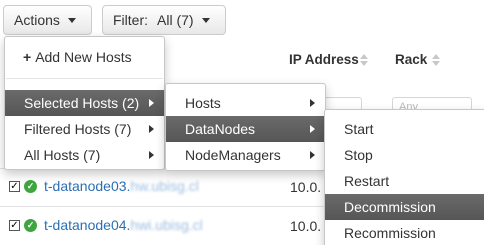 This screenshot has width=484, height=245. I want to click on column-header-rack: Rack, so click(411, 59).